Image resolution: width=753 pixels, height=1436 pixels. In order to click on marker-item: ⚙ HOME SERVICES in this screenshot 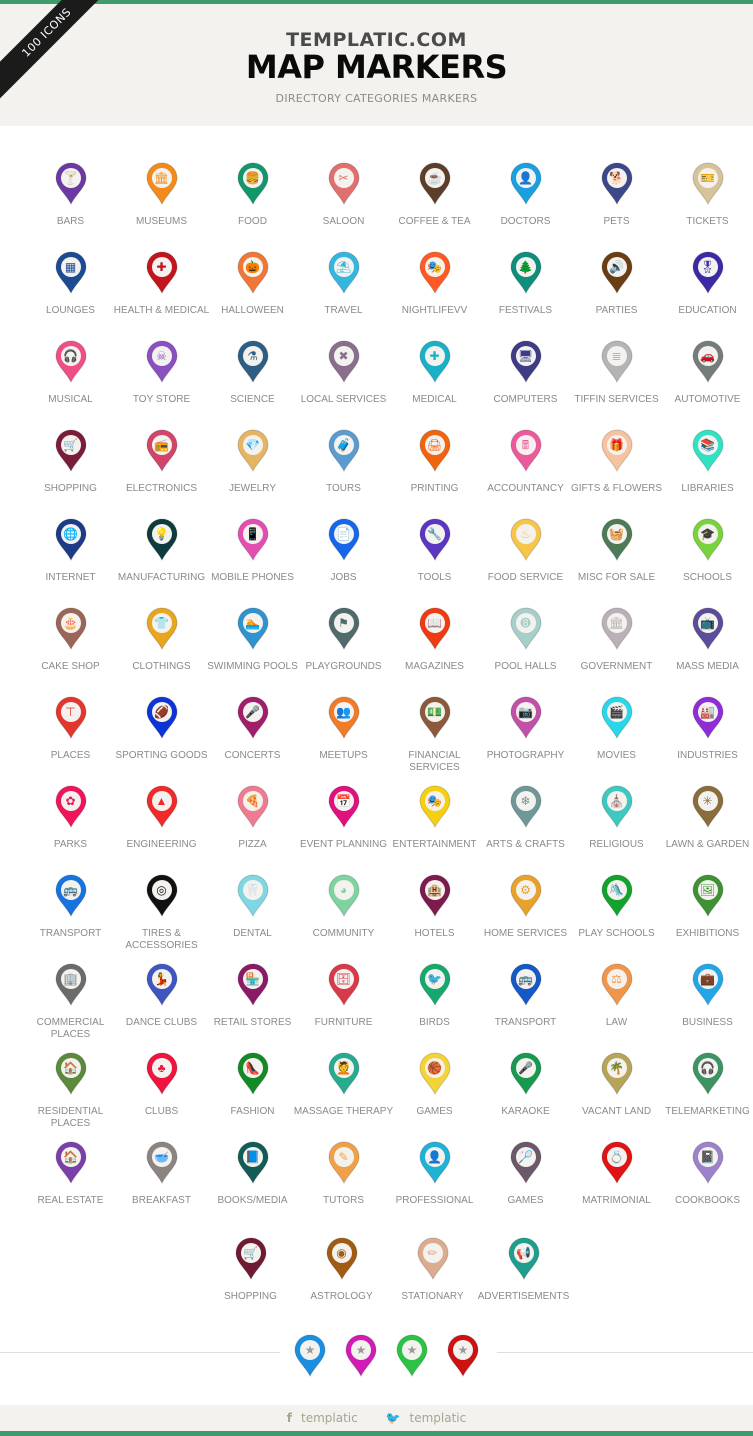, I will do `click(525, 914)`.